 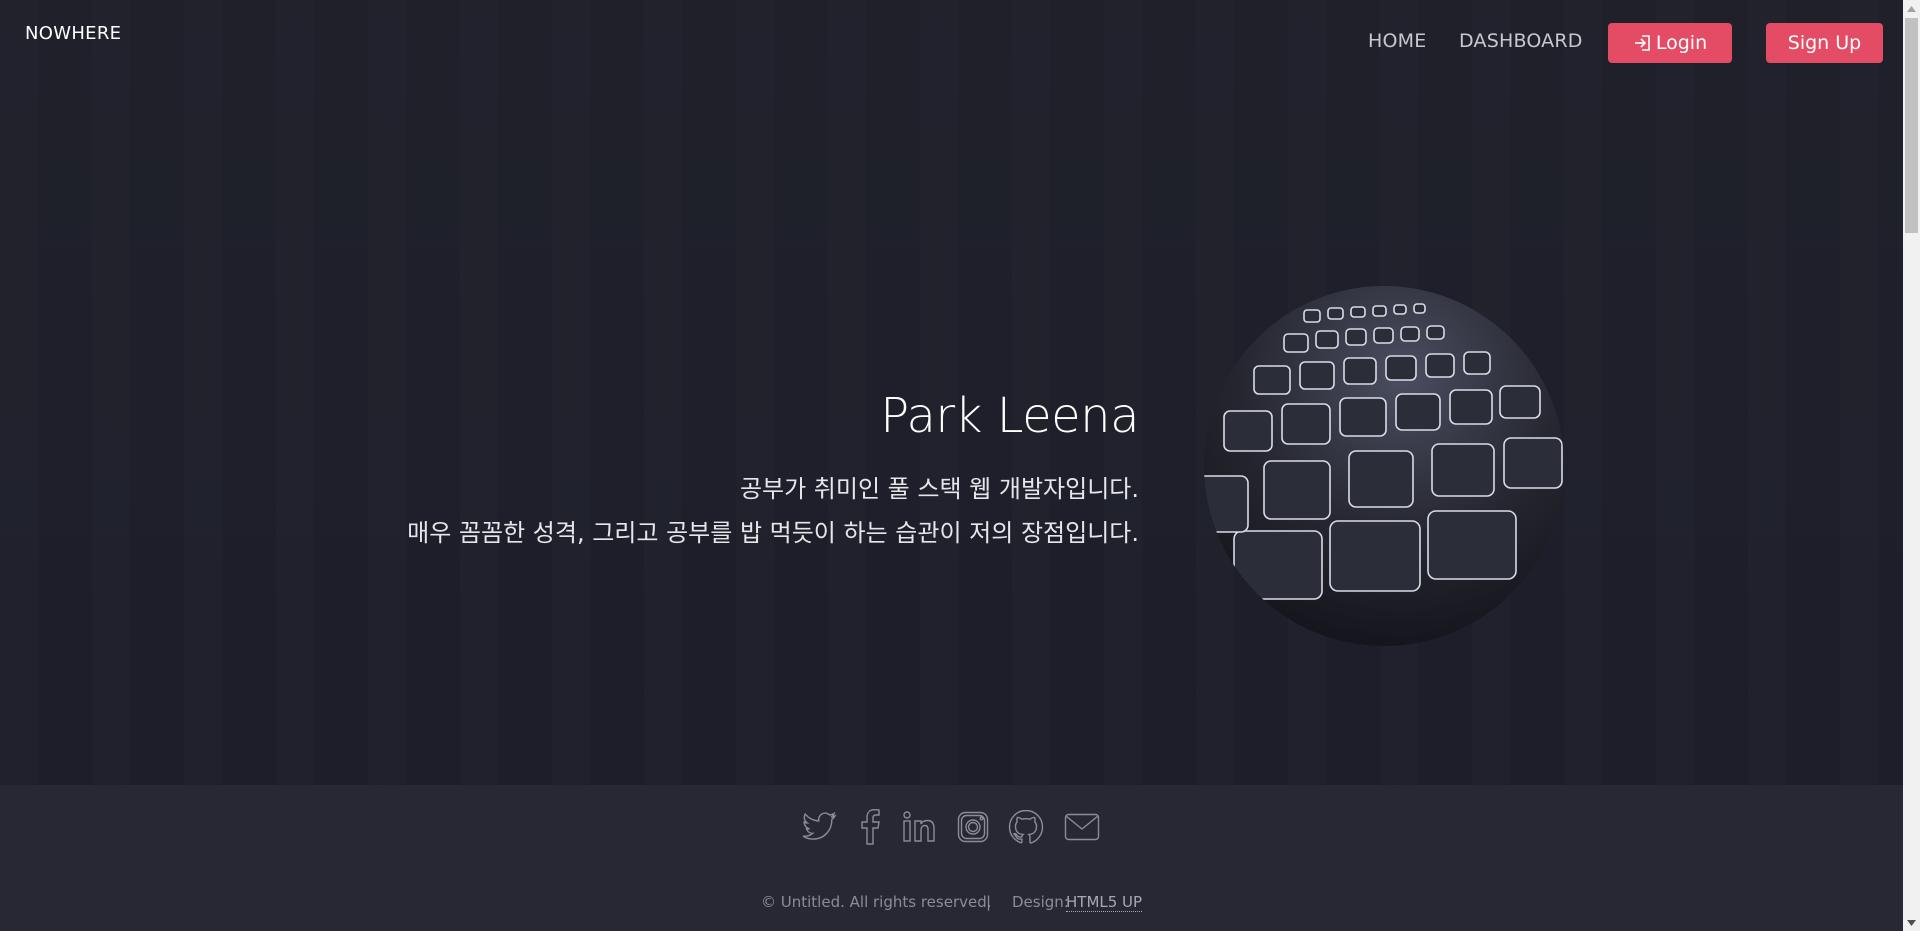 What do you see at coordinates (870, 827) in the screenshot?
I see `facebook-icon` at bounding box center [870, 827].